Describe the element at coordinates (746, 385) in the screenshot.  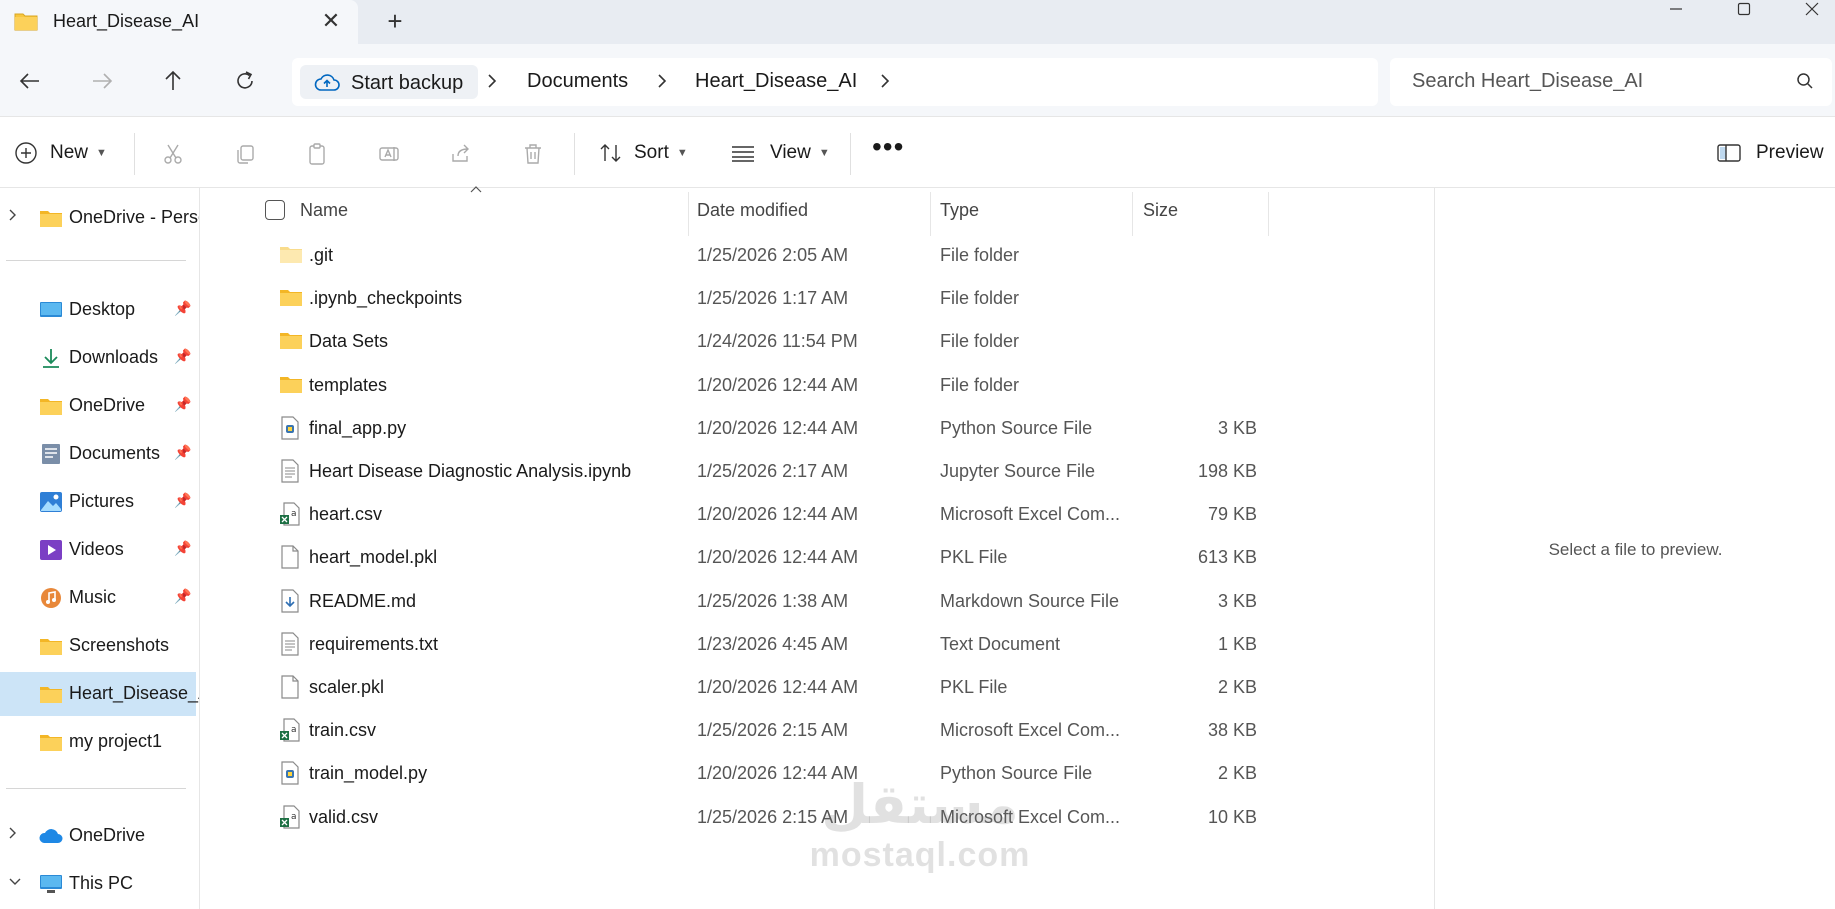
I see `file-row: templates 1/20/2026 12:44 AM File folder` at that location.